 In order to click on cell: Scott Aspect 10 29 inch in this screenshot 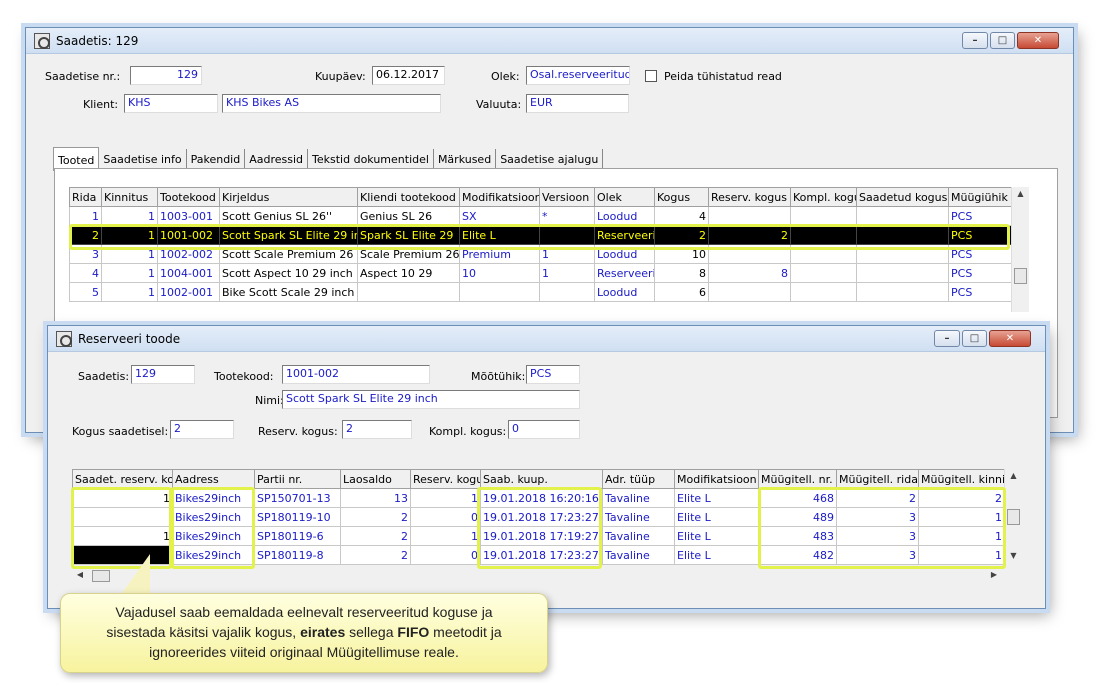, I will do `click(288, 273)`.